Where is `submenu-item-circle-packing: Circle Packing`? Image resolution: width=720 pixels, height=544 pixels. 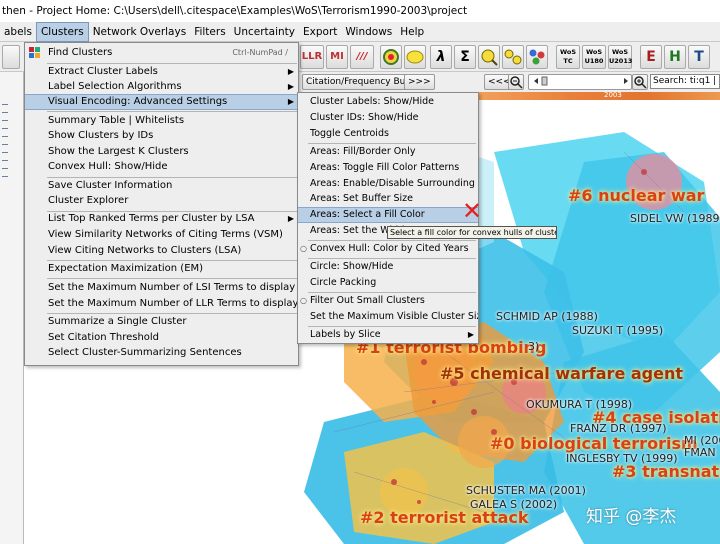
submenu-item-circle-packing: Circle Packing is located at coordinates (388, 283).